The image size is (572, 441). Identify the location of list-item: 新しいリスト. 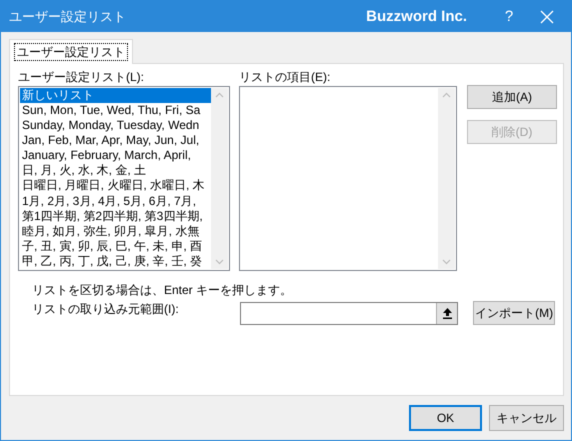
(115, 96).